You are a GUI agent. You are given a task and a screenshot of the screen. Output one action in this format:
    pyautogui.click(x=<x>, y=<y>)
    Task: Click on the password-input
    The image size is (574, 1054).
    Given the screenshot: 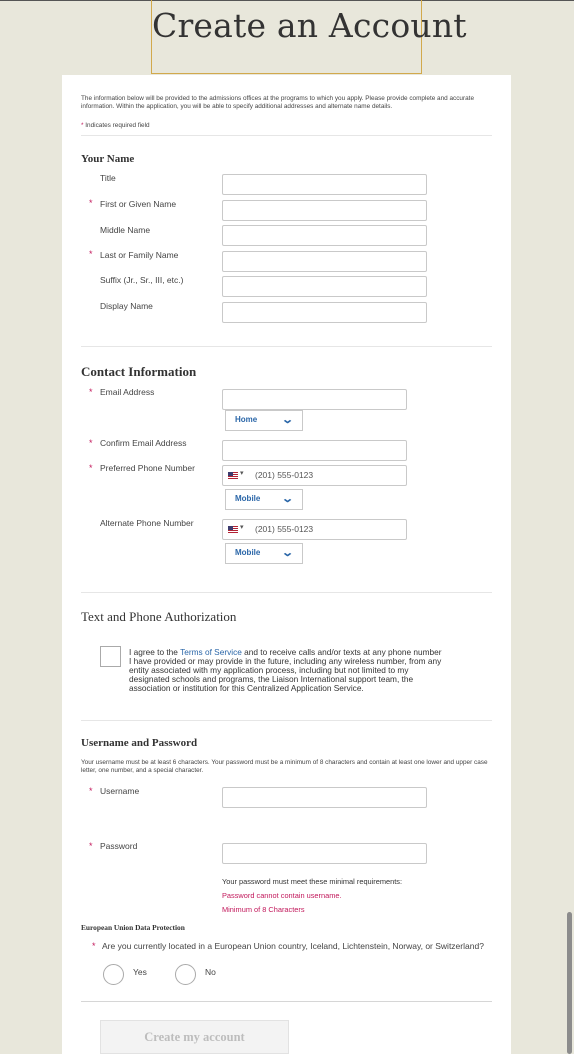 What is the action you would take?
    pyautogui.click(x=324, y=853)
    